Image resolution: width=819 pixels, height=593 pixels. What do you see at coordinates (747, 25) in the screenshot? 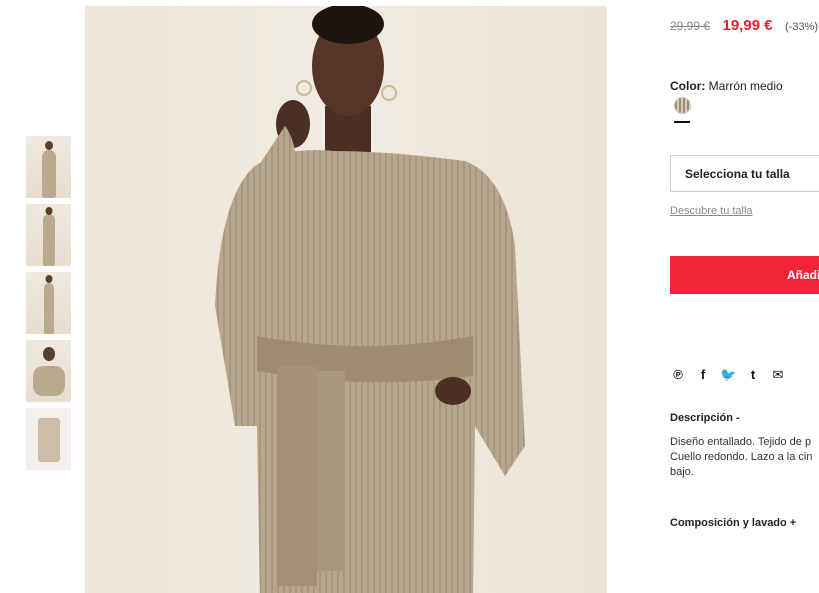
I see `sale-price: 19,99 €` at bounding box center [747, 25].